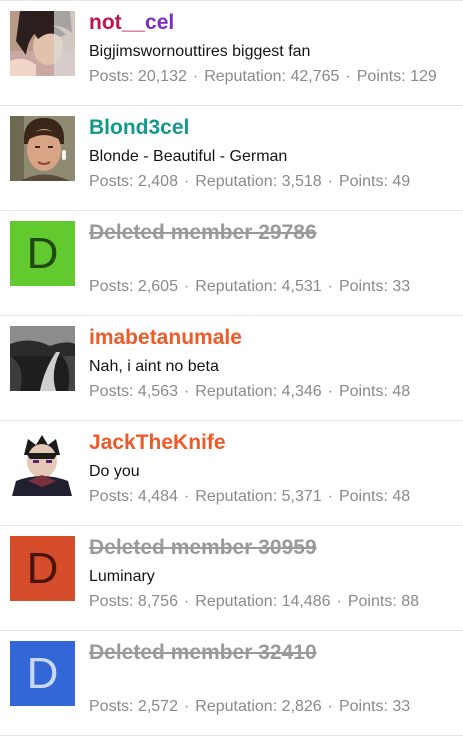  What do you see at coordinates (200, 51) in the screenshot?
I see `user-title: Bigjimswornouttires biggest fan` at bounding box center [200, 51].